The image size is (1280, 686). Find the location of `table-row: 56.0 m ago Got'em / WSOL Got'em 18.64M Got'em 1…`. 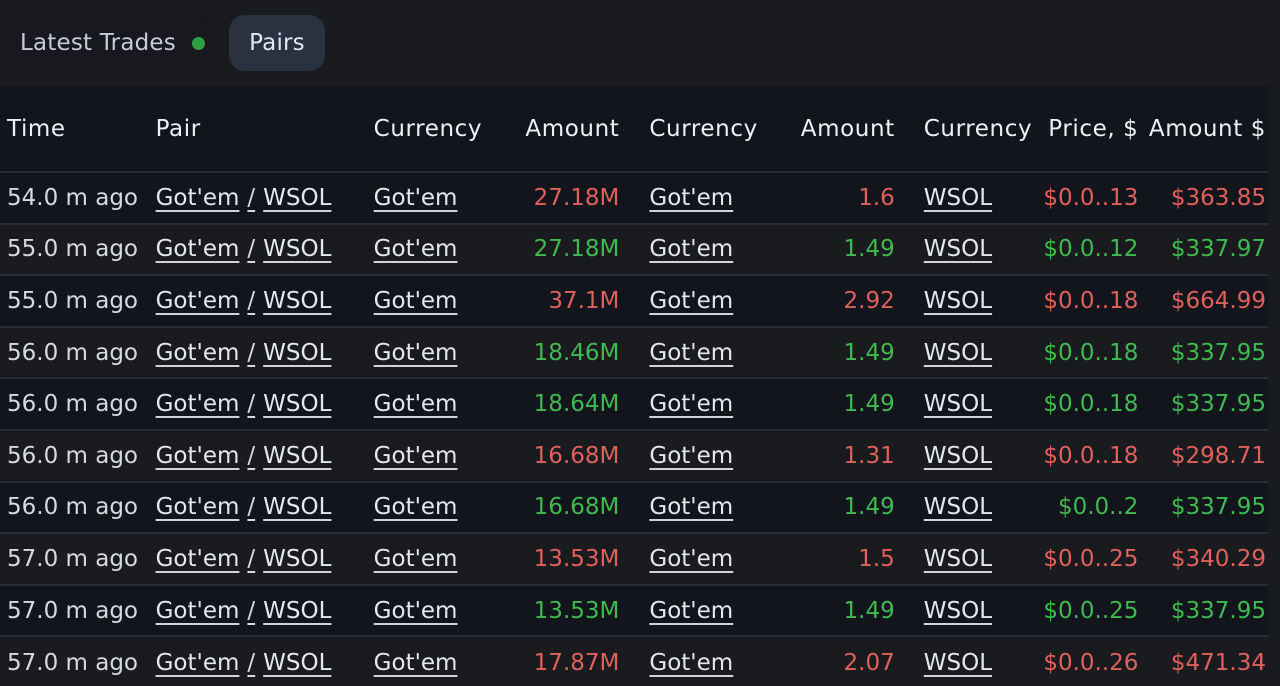

table-row: 56.0 m ago Got'em / WSOL Got'em 18.64M Got'em 1… is located at coordinates (634, 404).